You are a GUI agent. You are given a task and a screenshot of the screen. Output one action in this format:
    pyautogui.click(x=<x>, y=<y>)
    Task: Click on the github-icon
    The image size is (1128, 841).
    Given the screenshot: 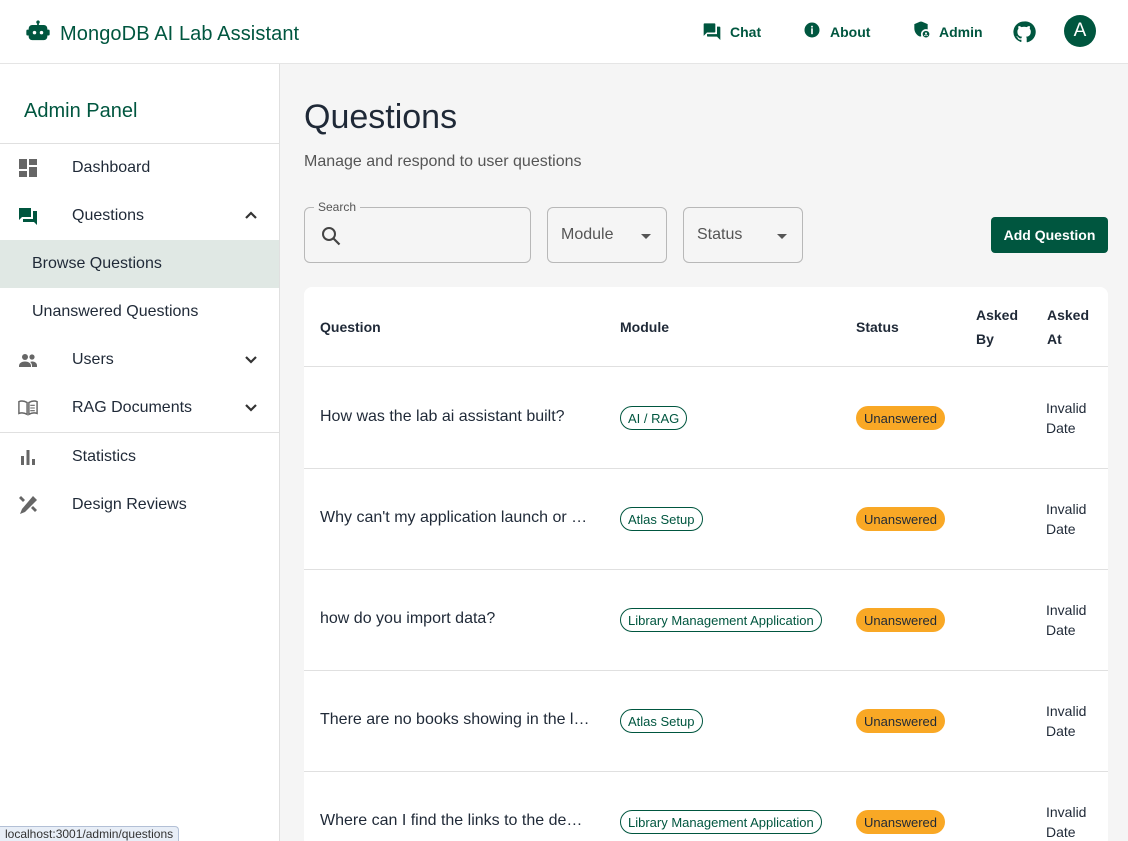 What is the action you would take?
    pyautogui.click(x=1024, y=32)
    